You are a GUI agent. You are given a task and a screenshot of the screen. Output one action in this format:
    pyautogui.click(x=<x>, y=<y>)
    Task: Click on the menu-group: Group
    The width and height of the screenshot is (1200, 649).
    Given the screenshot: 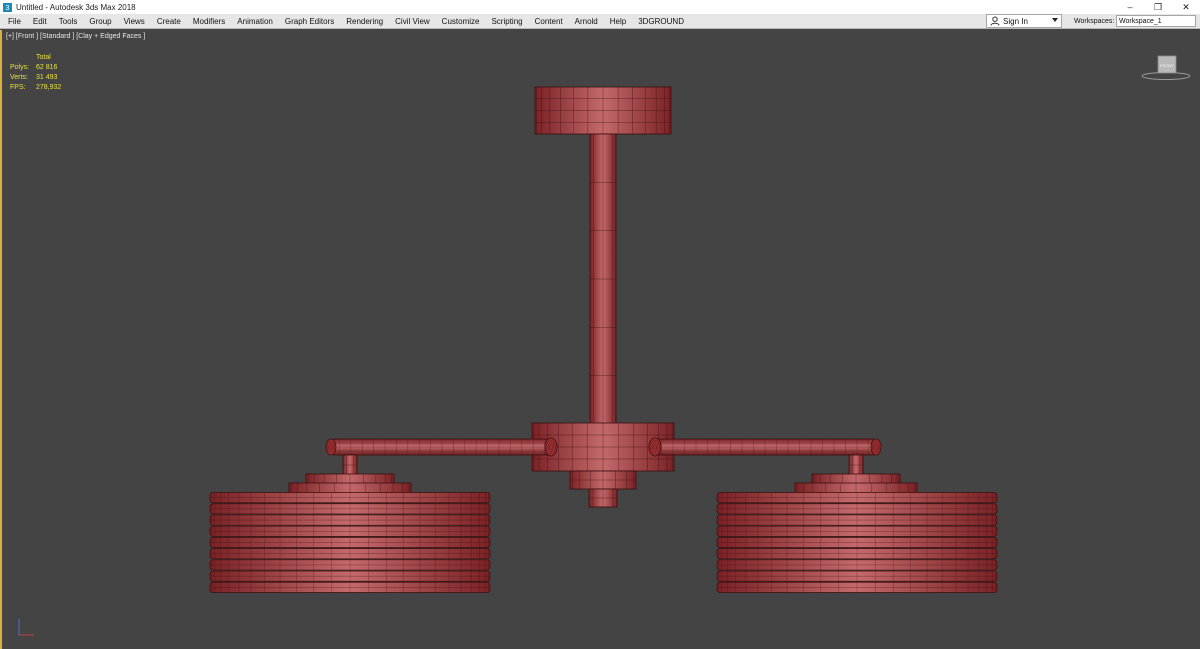 What is the action you would take?
    pyautogui.click(x=100, y=21)
    